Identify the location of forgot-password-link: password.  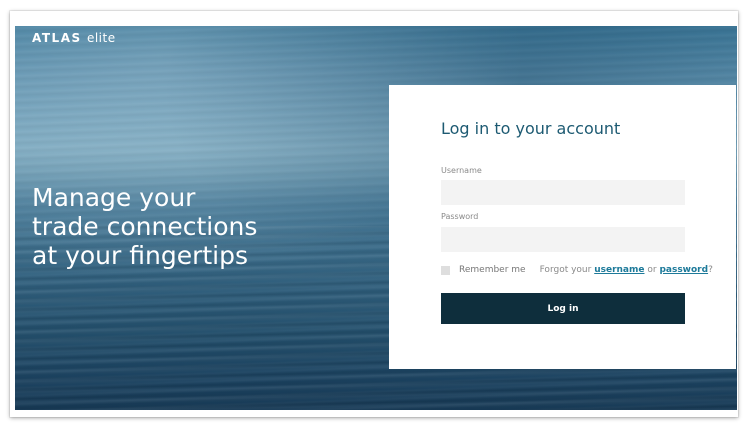
(683, 270).